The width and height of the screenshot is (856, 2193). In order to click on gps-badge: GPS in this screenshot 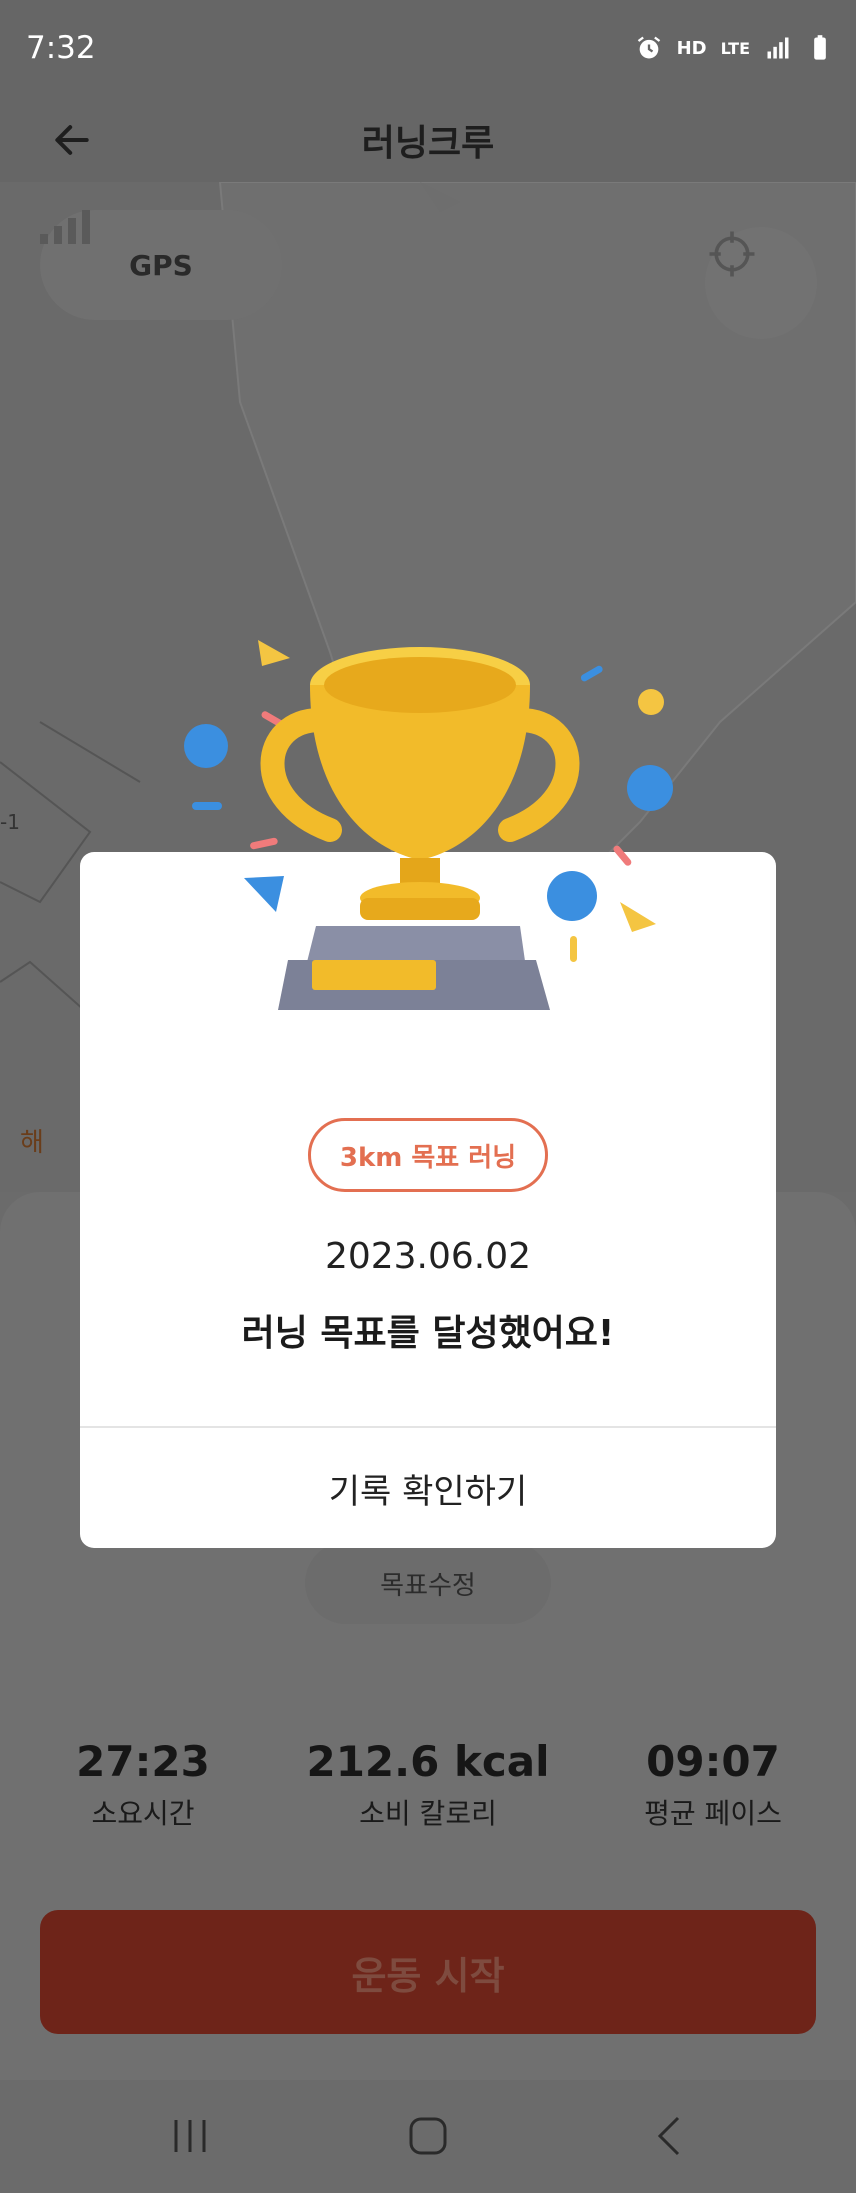, I will do `click(161, 265)`.